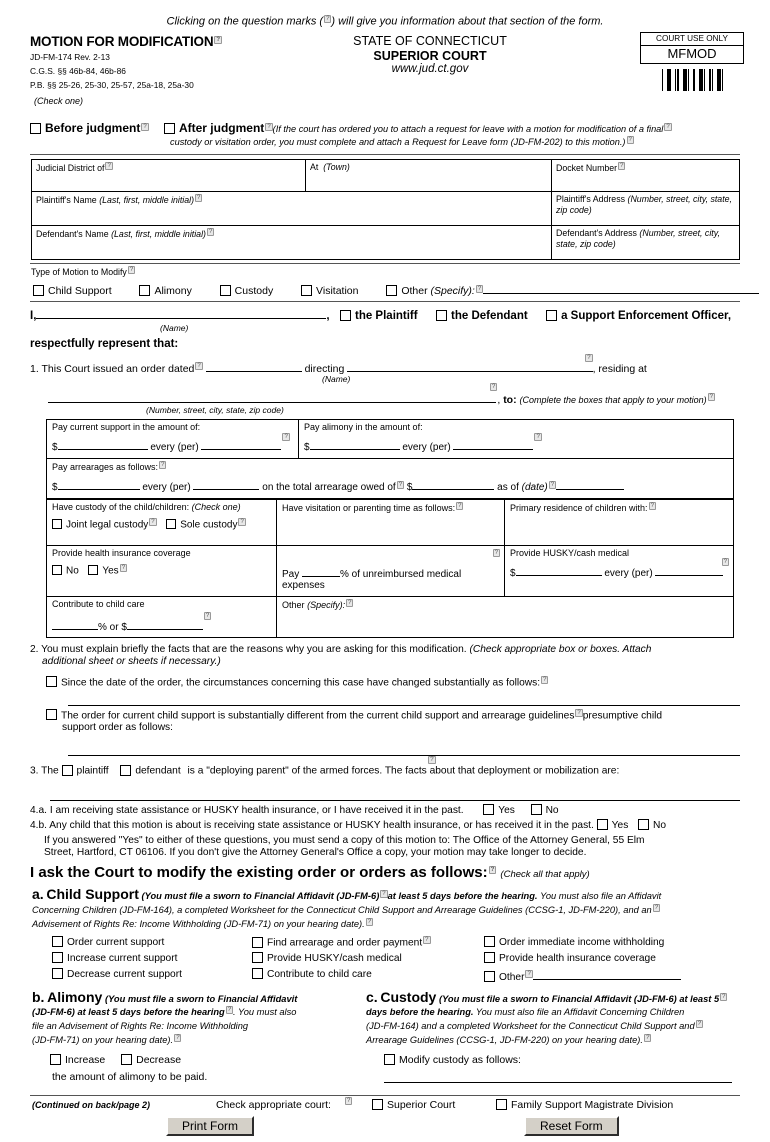 The image size is (770, 1142). Describe the element at coordinates (505, 617) in the screenshot. I see `other-order-cell: Other (Specify):?` at that location.